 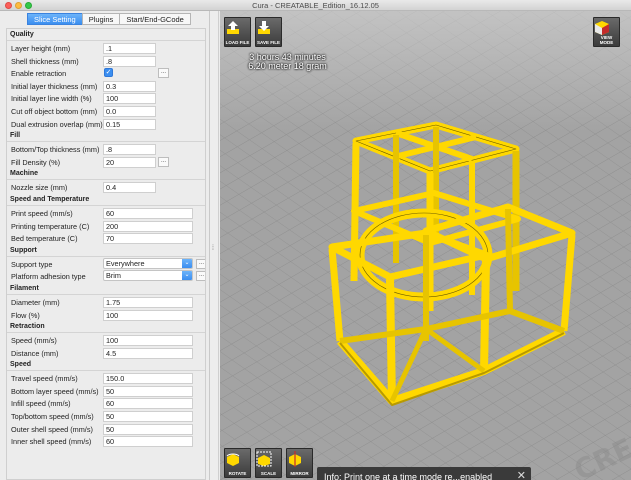 What do you see at coordinates (148, 315) in the screenshot?
I see `flow-input: 100` at bounding box center [148, 315].